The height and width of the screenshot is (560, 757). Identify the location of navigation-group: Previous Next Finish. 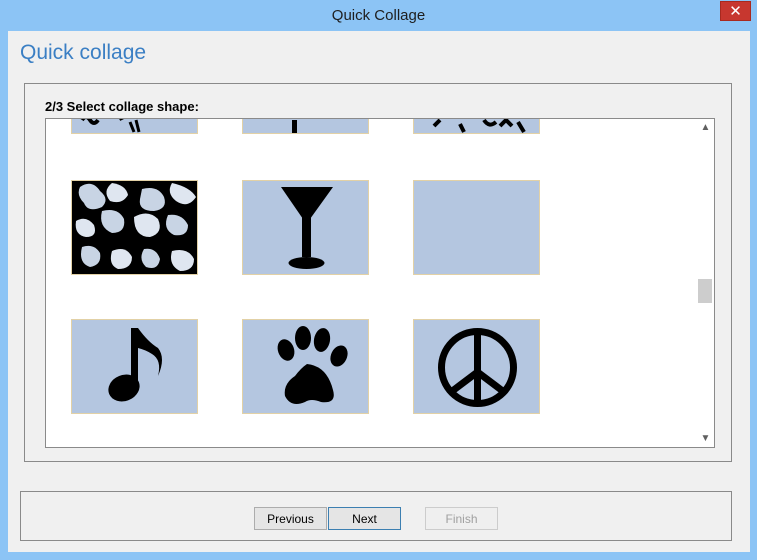
(376, 516).